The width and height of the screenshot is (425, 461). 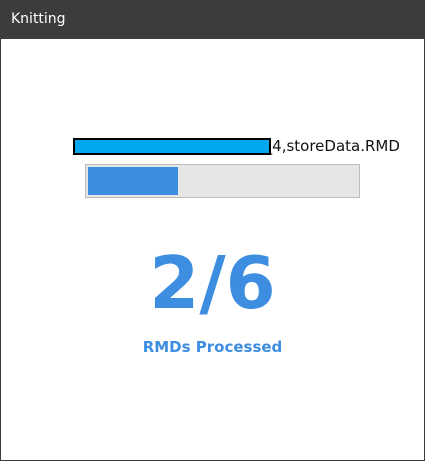 I want to click on progress-fill, so click(x=133, y=181).